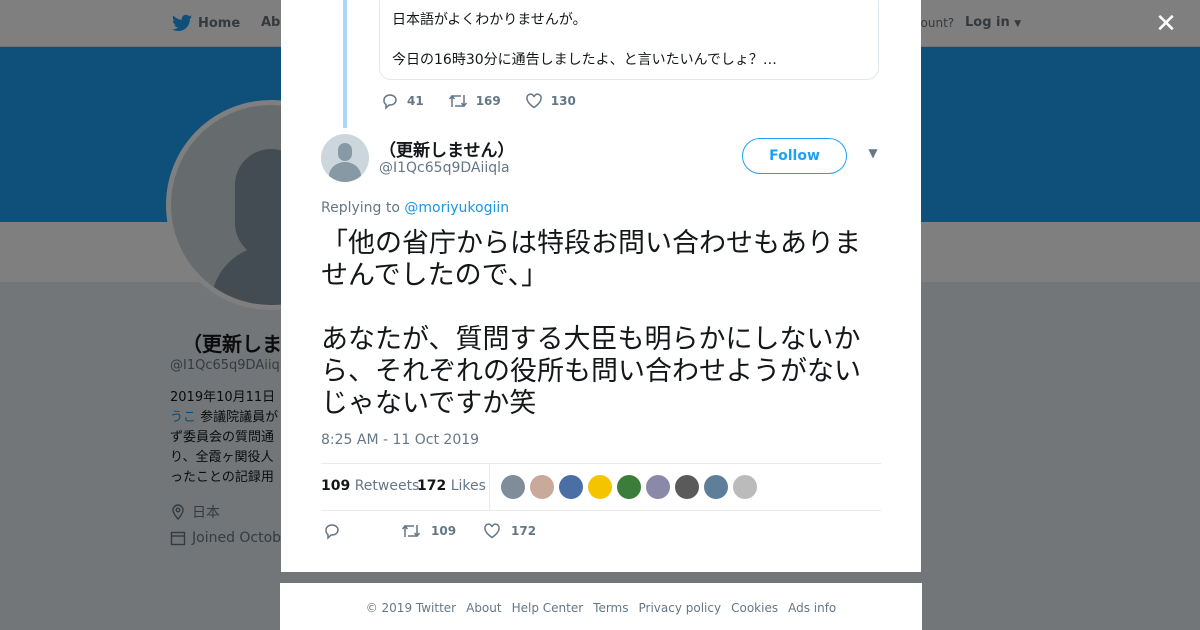 The width and height of the screenshot is (1200, 630). I want to click on retweets-stat: 109 Retweets, so click(370, 486).